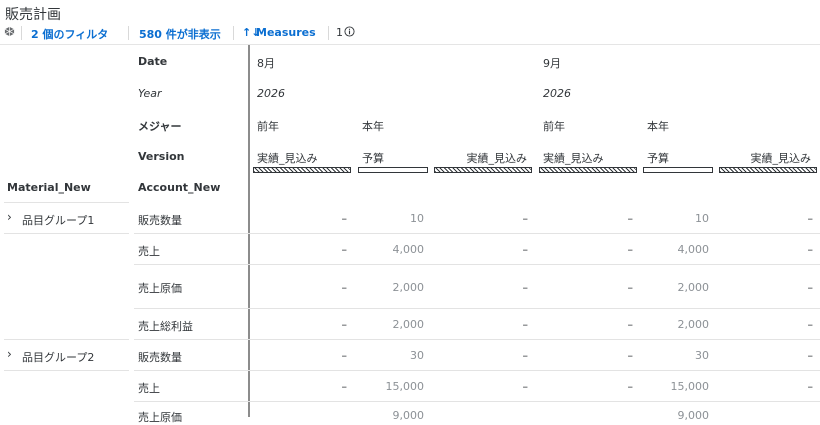 This screenshot has width=820, height=425. I want to click on group-label: 品目グループ1, so click(58, 220).